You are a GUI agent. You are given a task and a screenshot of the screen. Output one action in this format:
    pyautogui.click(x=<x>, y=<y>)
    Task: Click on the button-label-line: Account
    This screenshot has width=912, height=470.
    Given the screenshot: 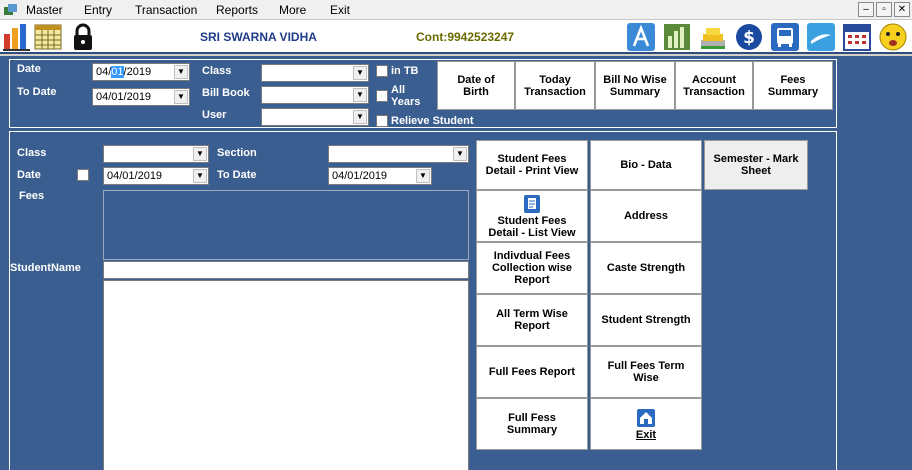 What is the action you would take?
    pyautogui.click(x=714, y=79)
    